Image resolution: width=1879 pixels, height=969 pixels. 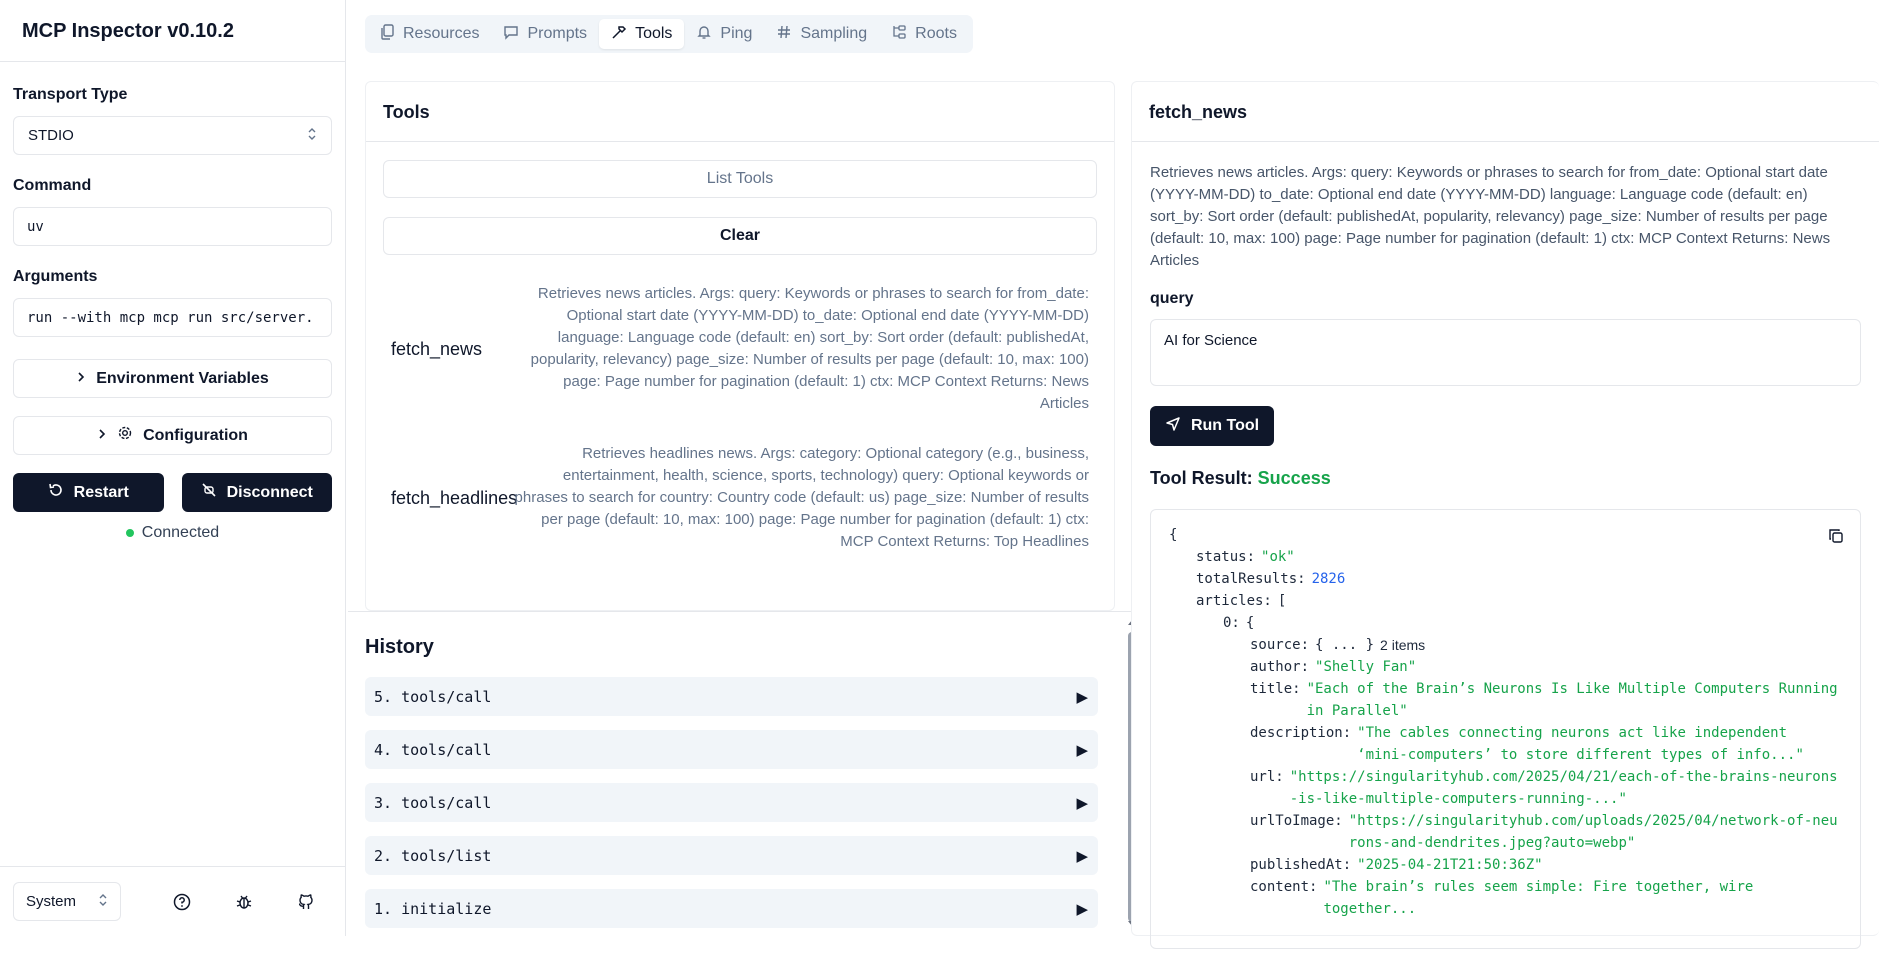 I want to click on transport-type-value: STDIO, so click(x=51, y=135).